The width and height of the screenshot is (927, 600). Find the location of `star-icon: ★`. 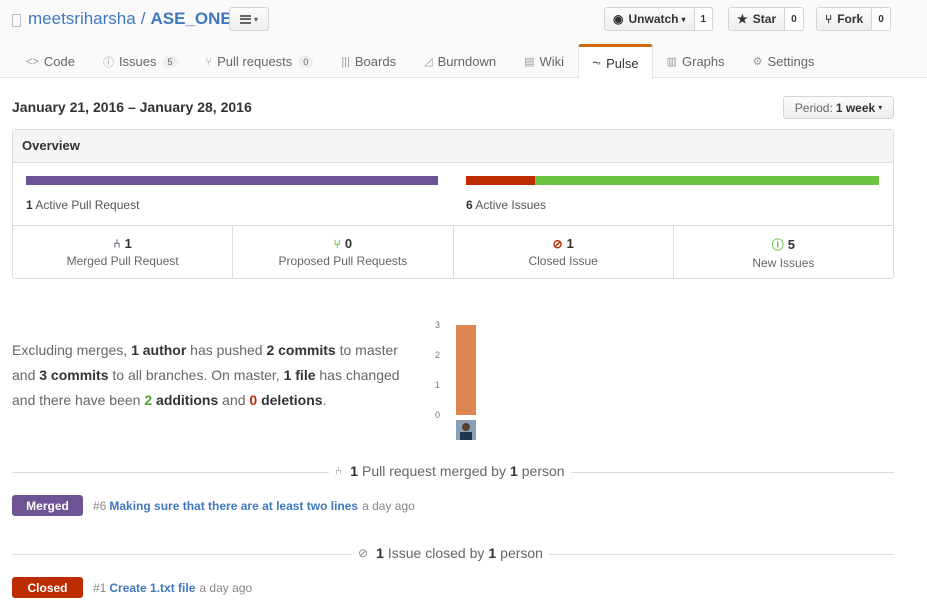

star-icon: ★ is located at coordinates (742, 19).